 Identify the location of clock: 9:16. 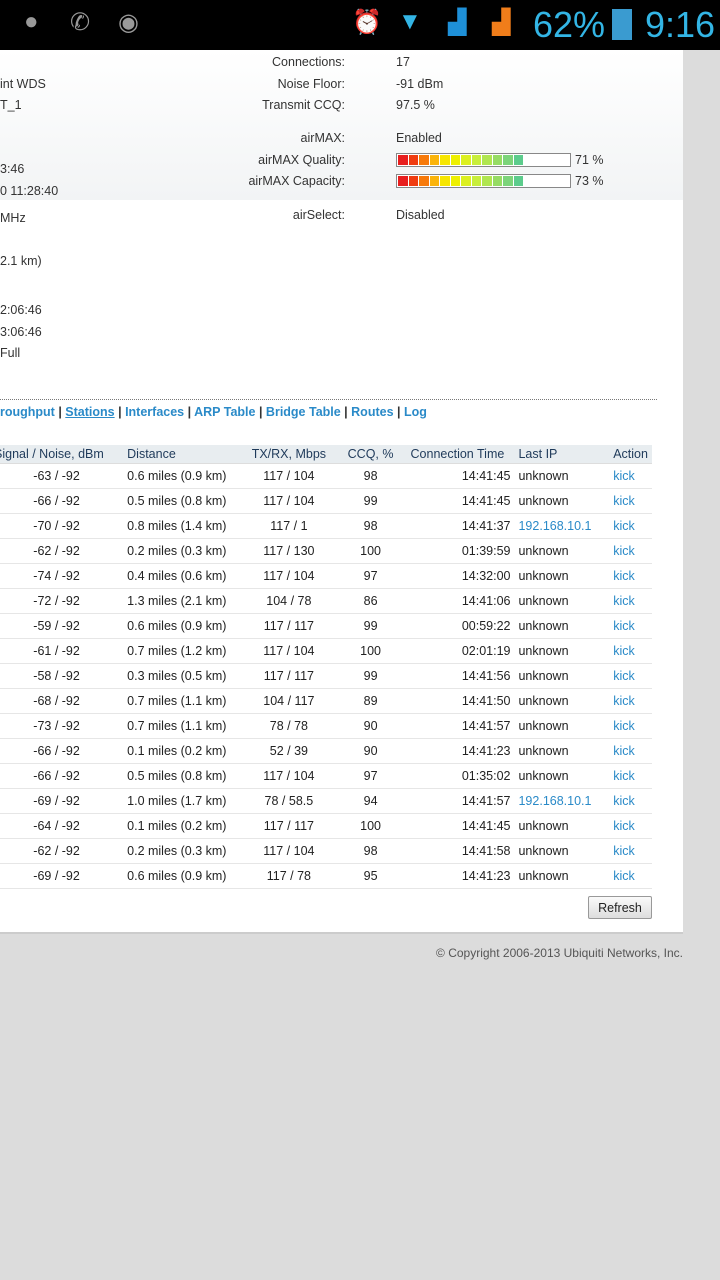
(680, 24).